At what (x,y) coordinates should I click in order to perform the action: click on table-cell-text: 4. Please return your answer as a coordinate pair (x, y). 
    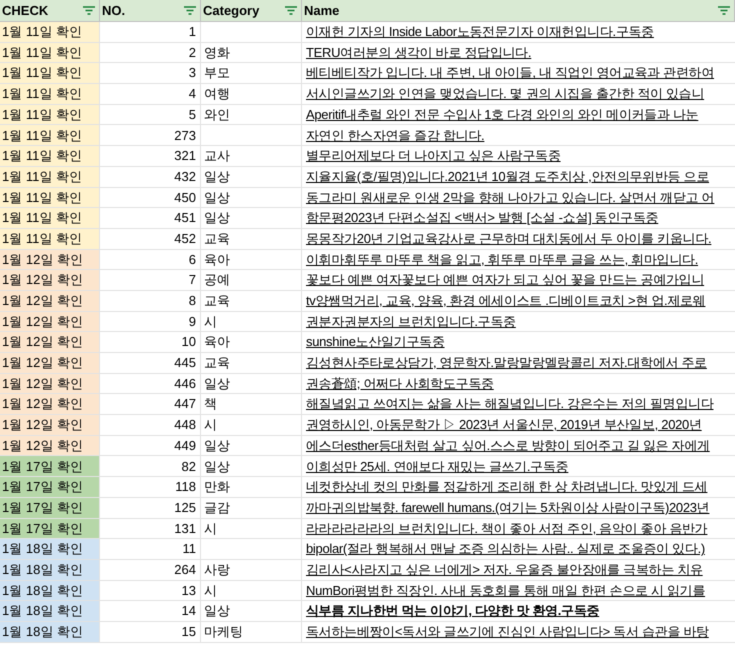
    Looking at the image, I should click on (192, 94).